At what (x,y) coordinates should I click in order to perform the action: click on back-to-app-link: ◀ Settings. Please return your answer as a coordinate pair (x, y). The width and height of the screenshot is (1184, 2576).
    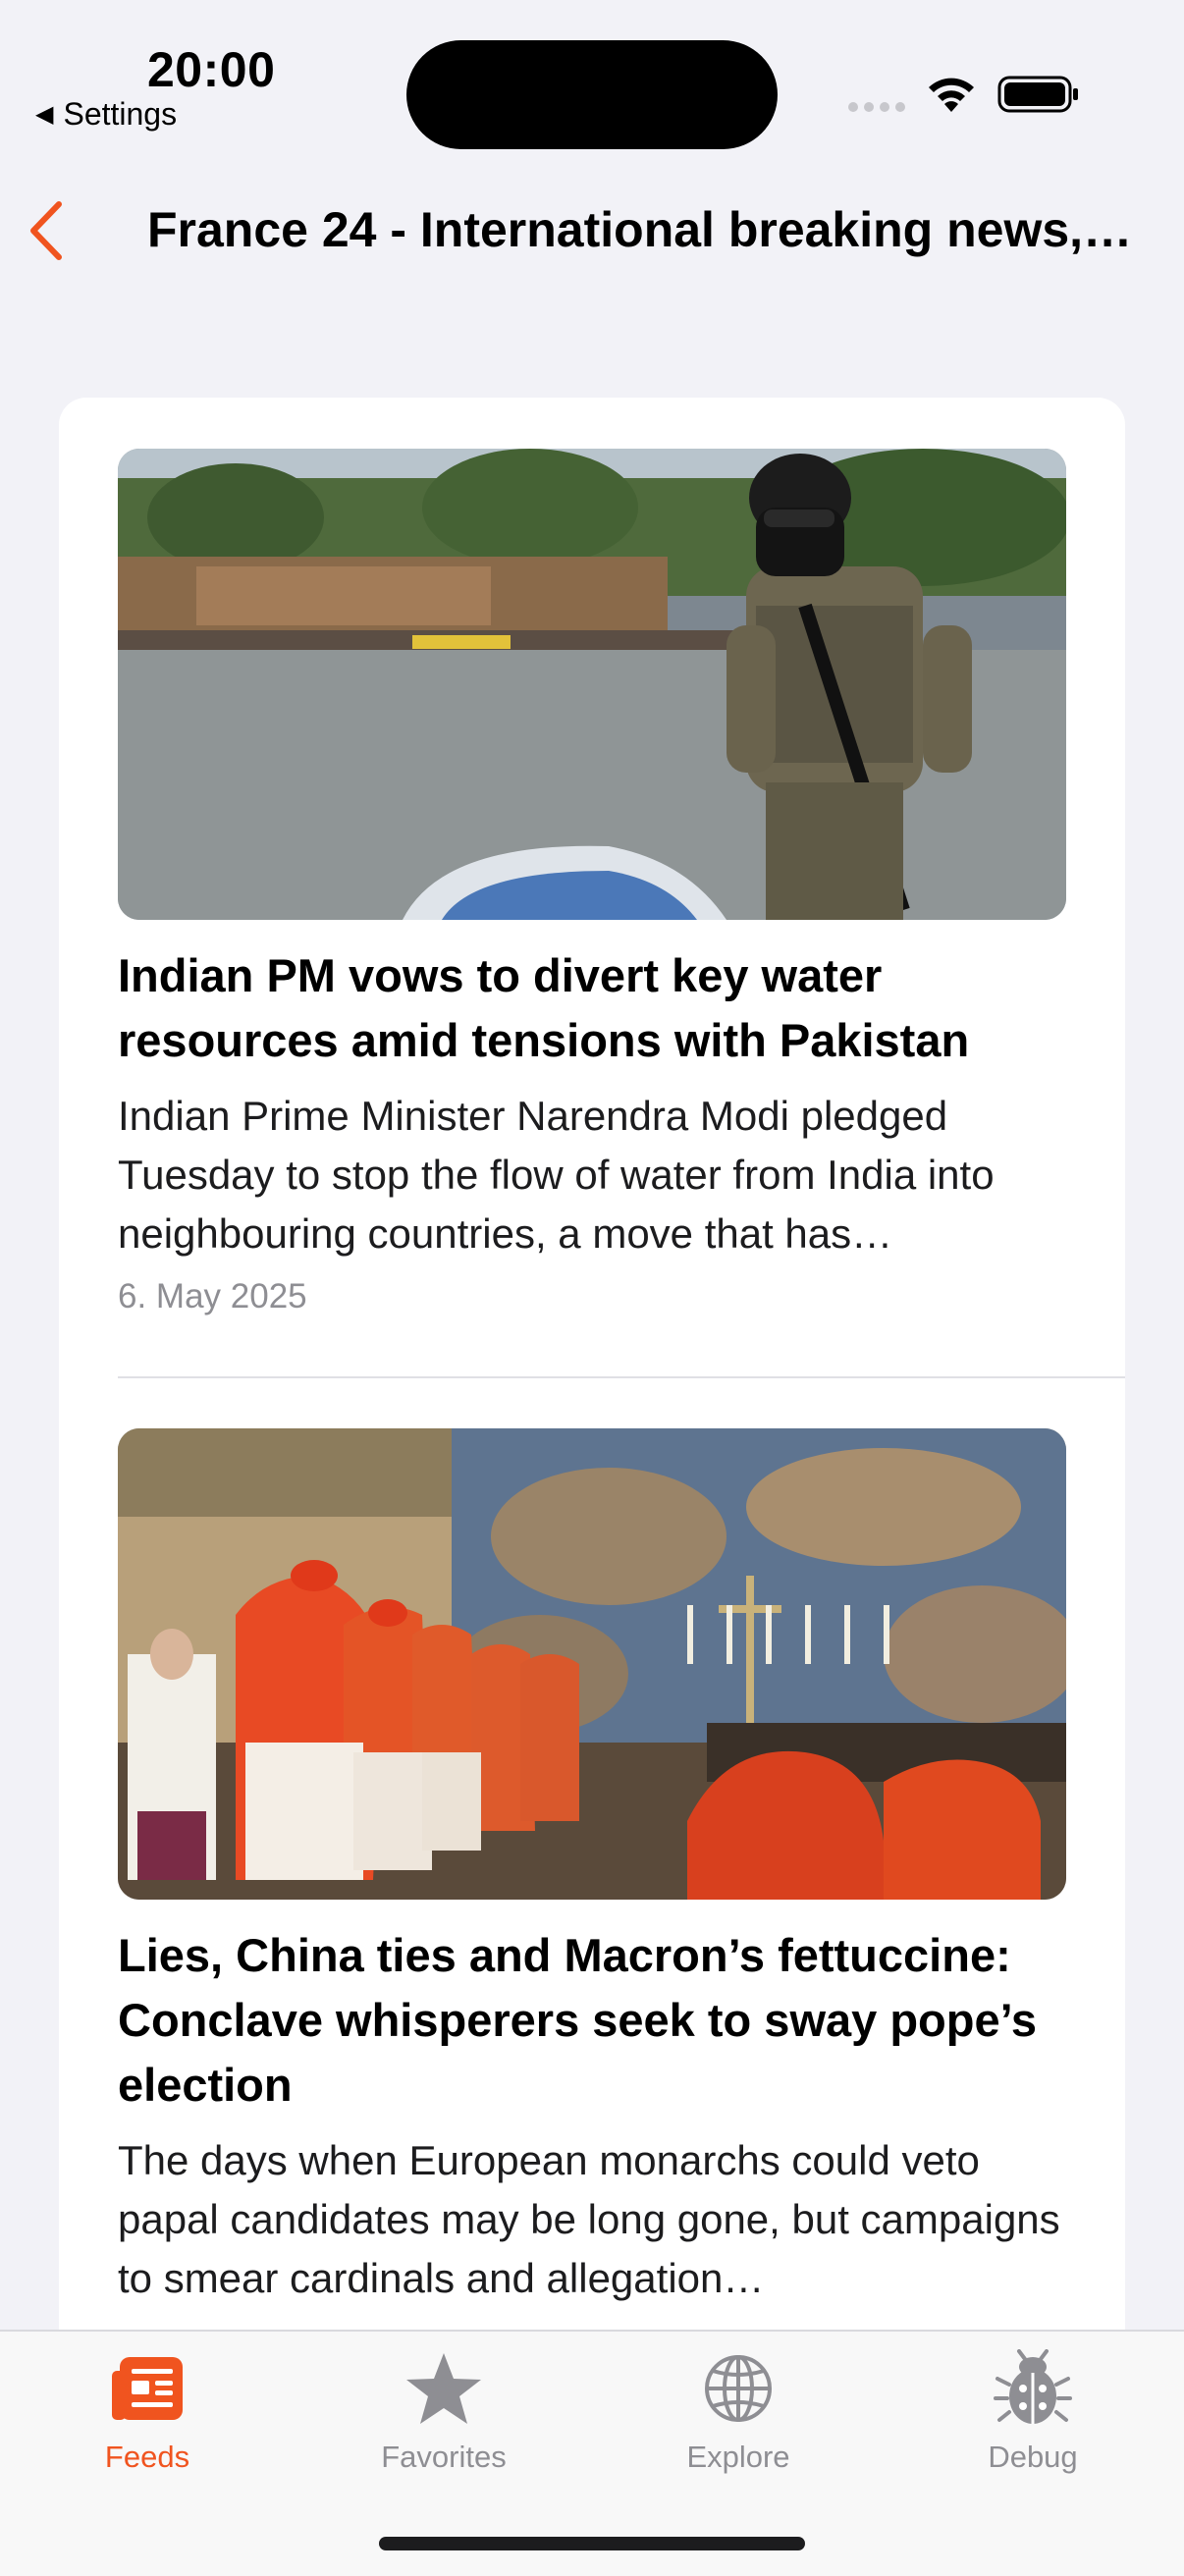
    Looking at the image, I should click on (106, 114).